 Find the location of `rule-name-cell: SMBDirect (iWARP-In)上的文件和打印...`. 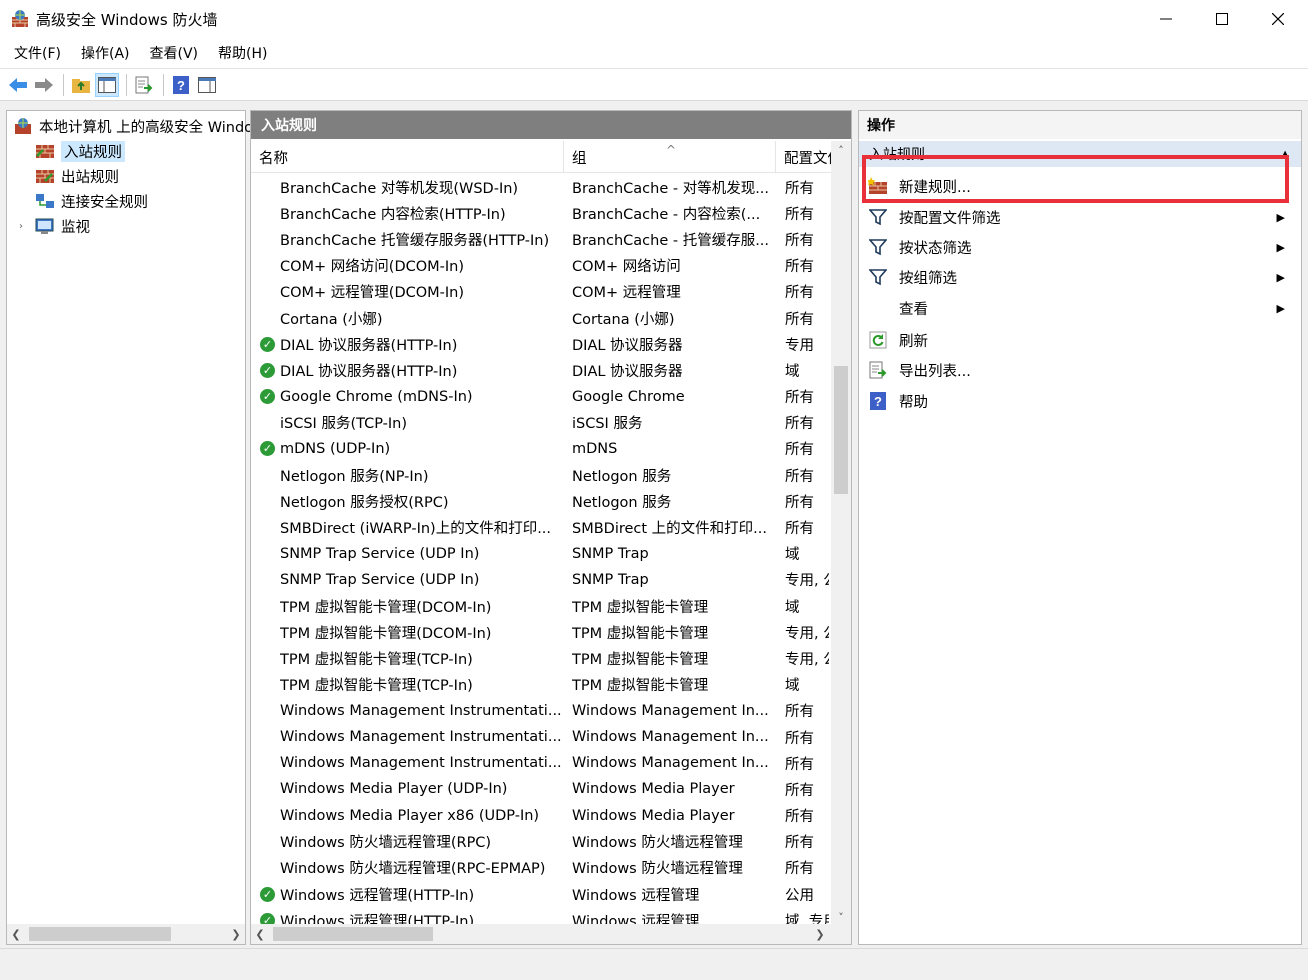

rule-name-cell: SMBDirect (iWARP-In)上的文件和打印... is located at coordinates (416, 529).